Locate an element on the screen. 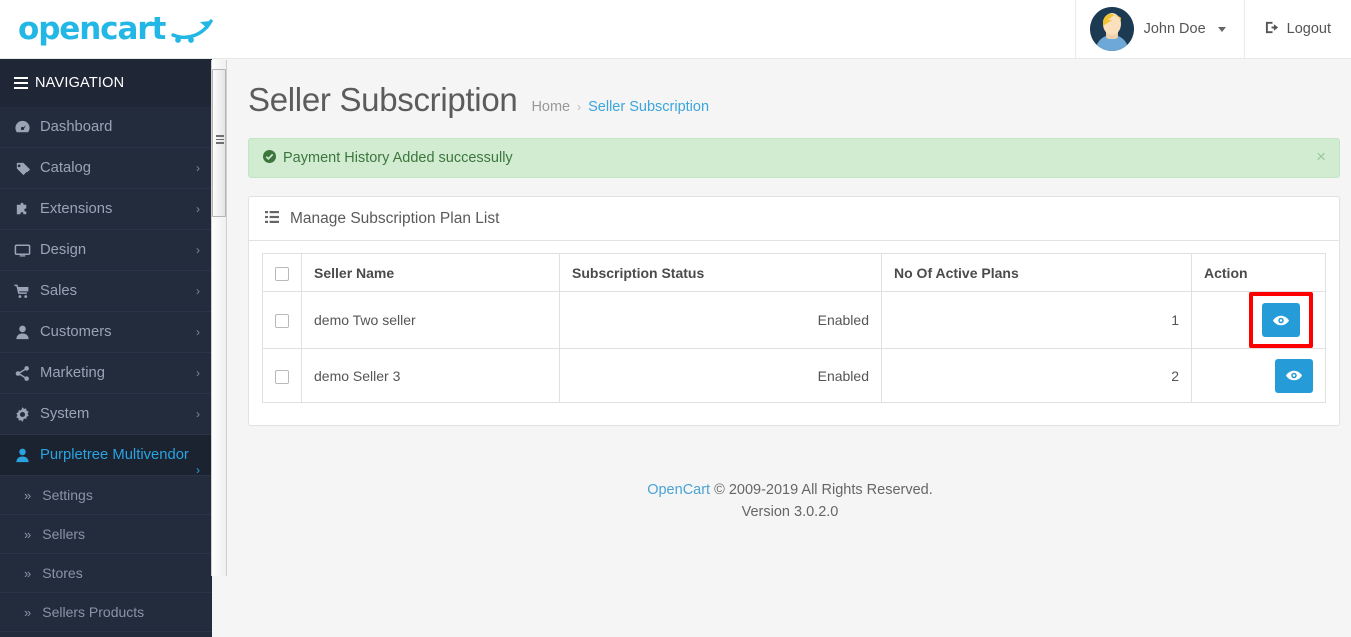 Image resolution: width=1351 pixels, height=637 pixels. sidebar-subitem-sellers-products: » Sellers Products is located at coordinates (106, 612).